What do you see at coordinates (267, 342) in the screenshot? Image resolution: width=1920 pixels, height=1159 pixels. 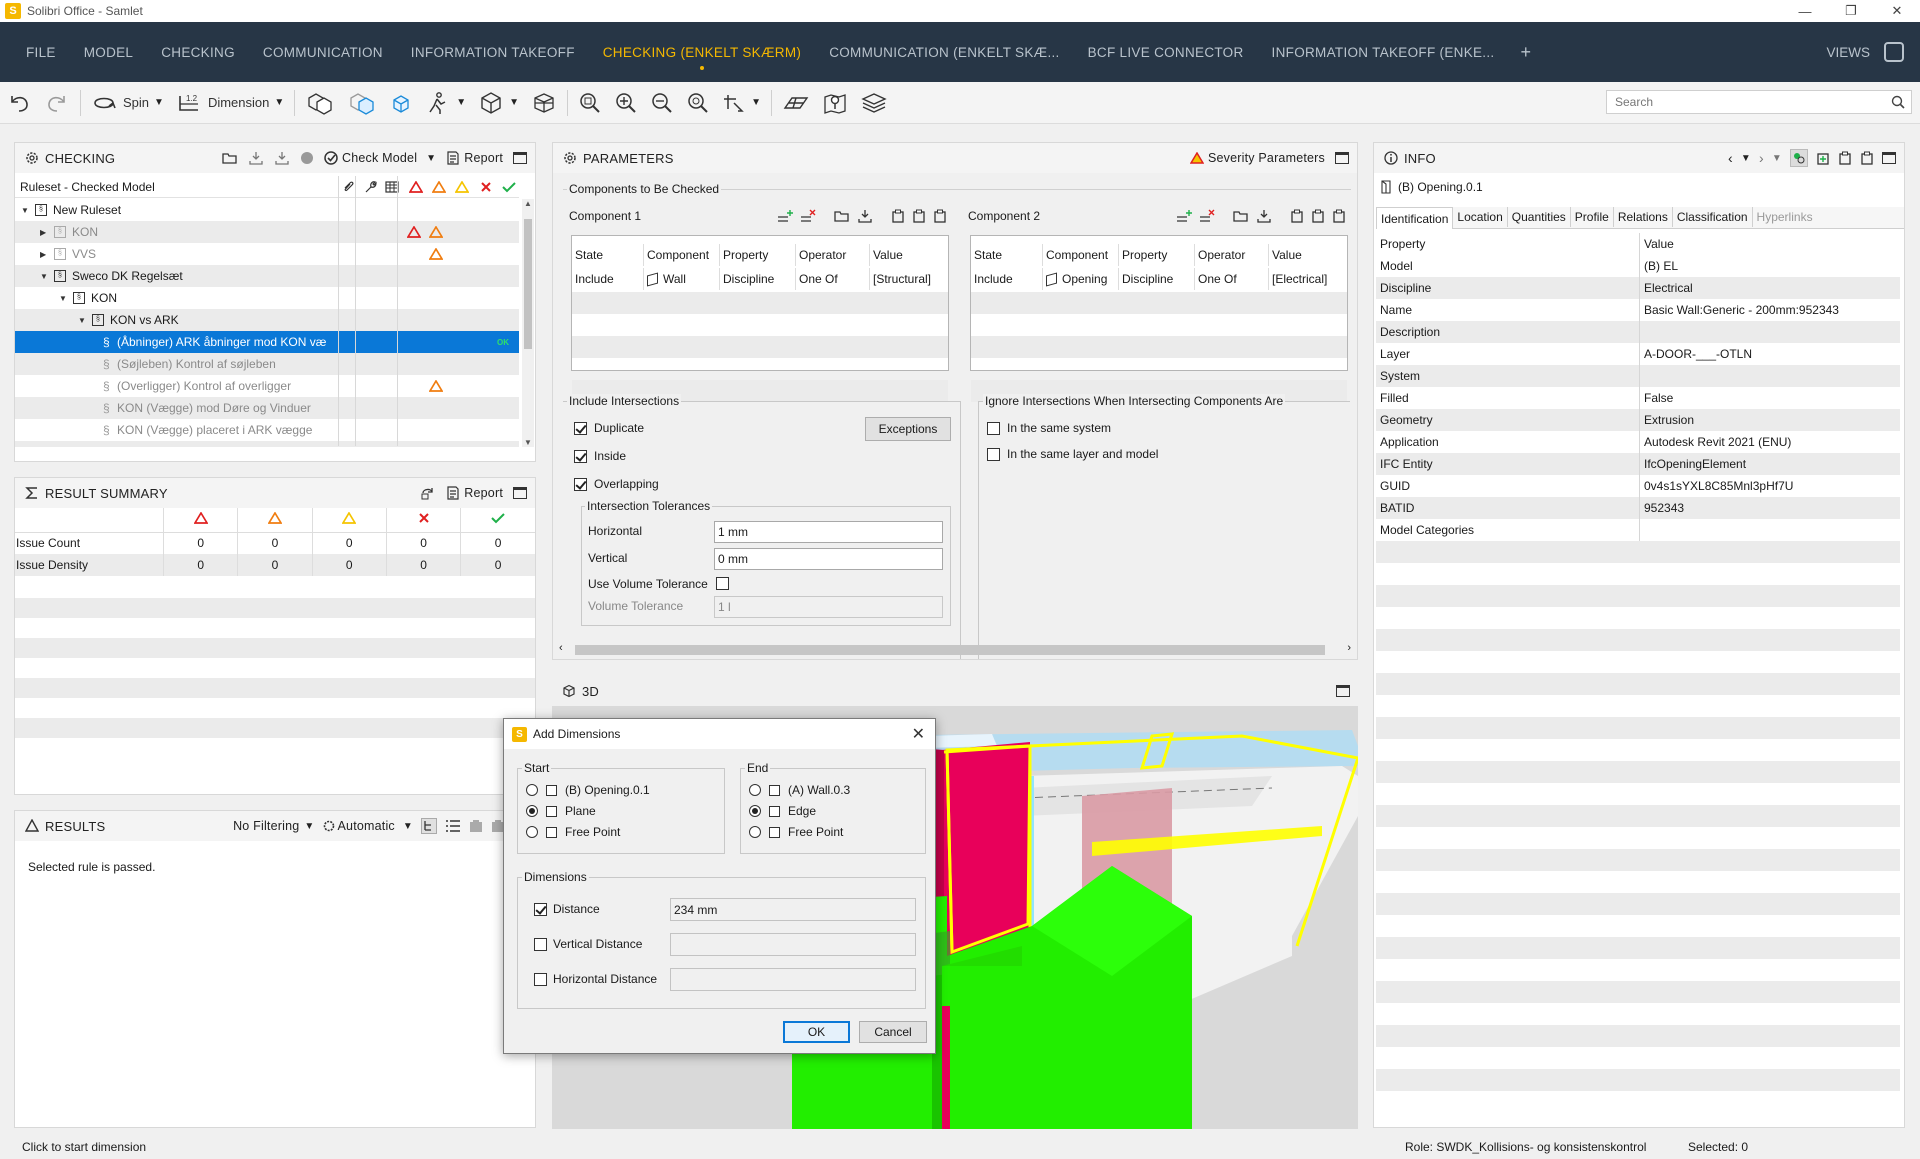 I see `tree-row: § (Åbninger) ARK åbninger mod KON væ OK` at bounding box center [267, 342].